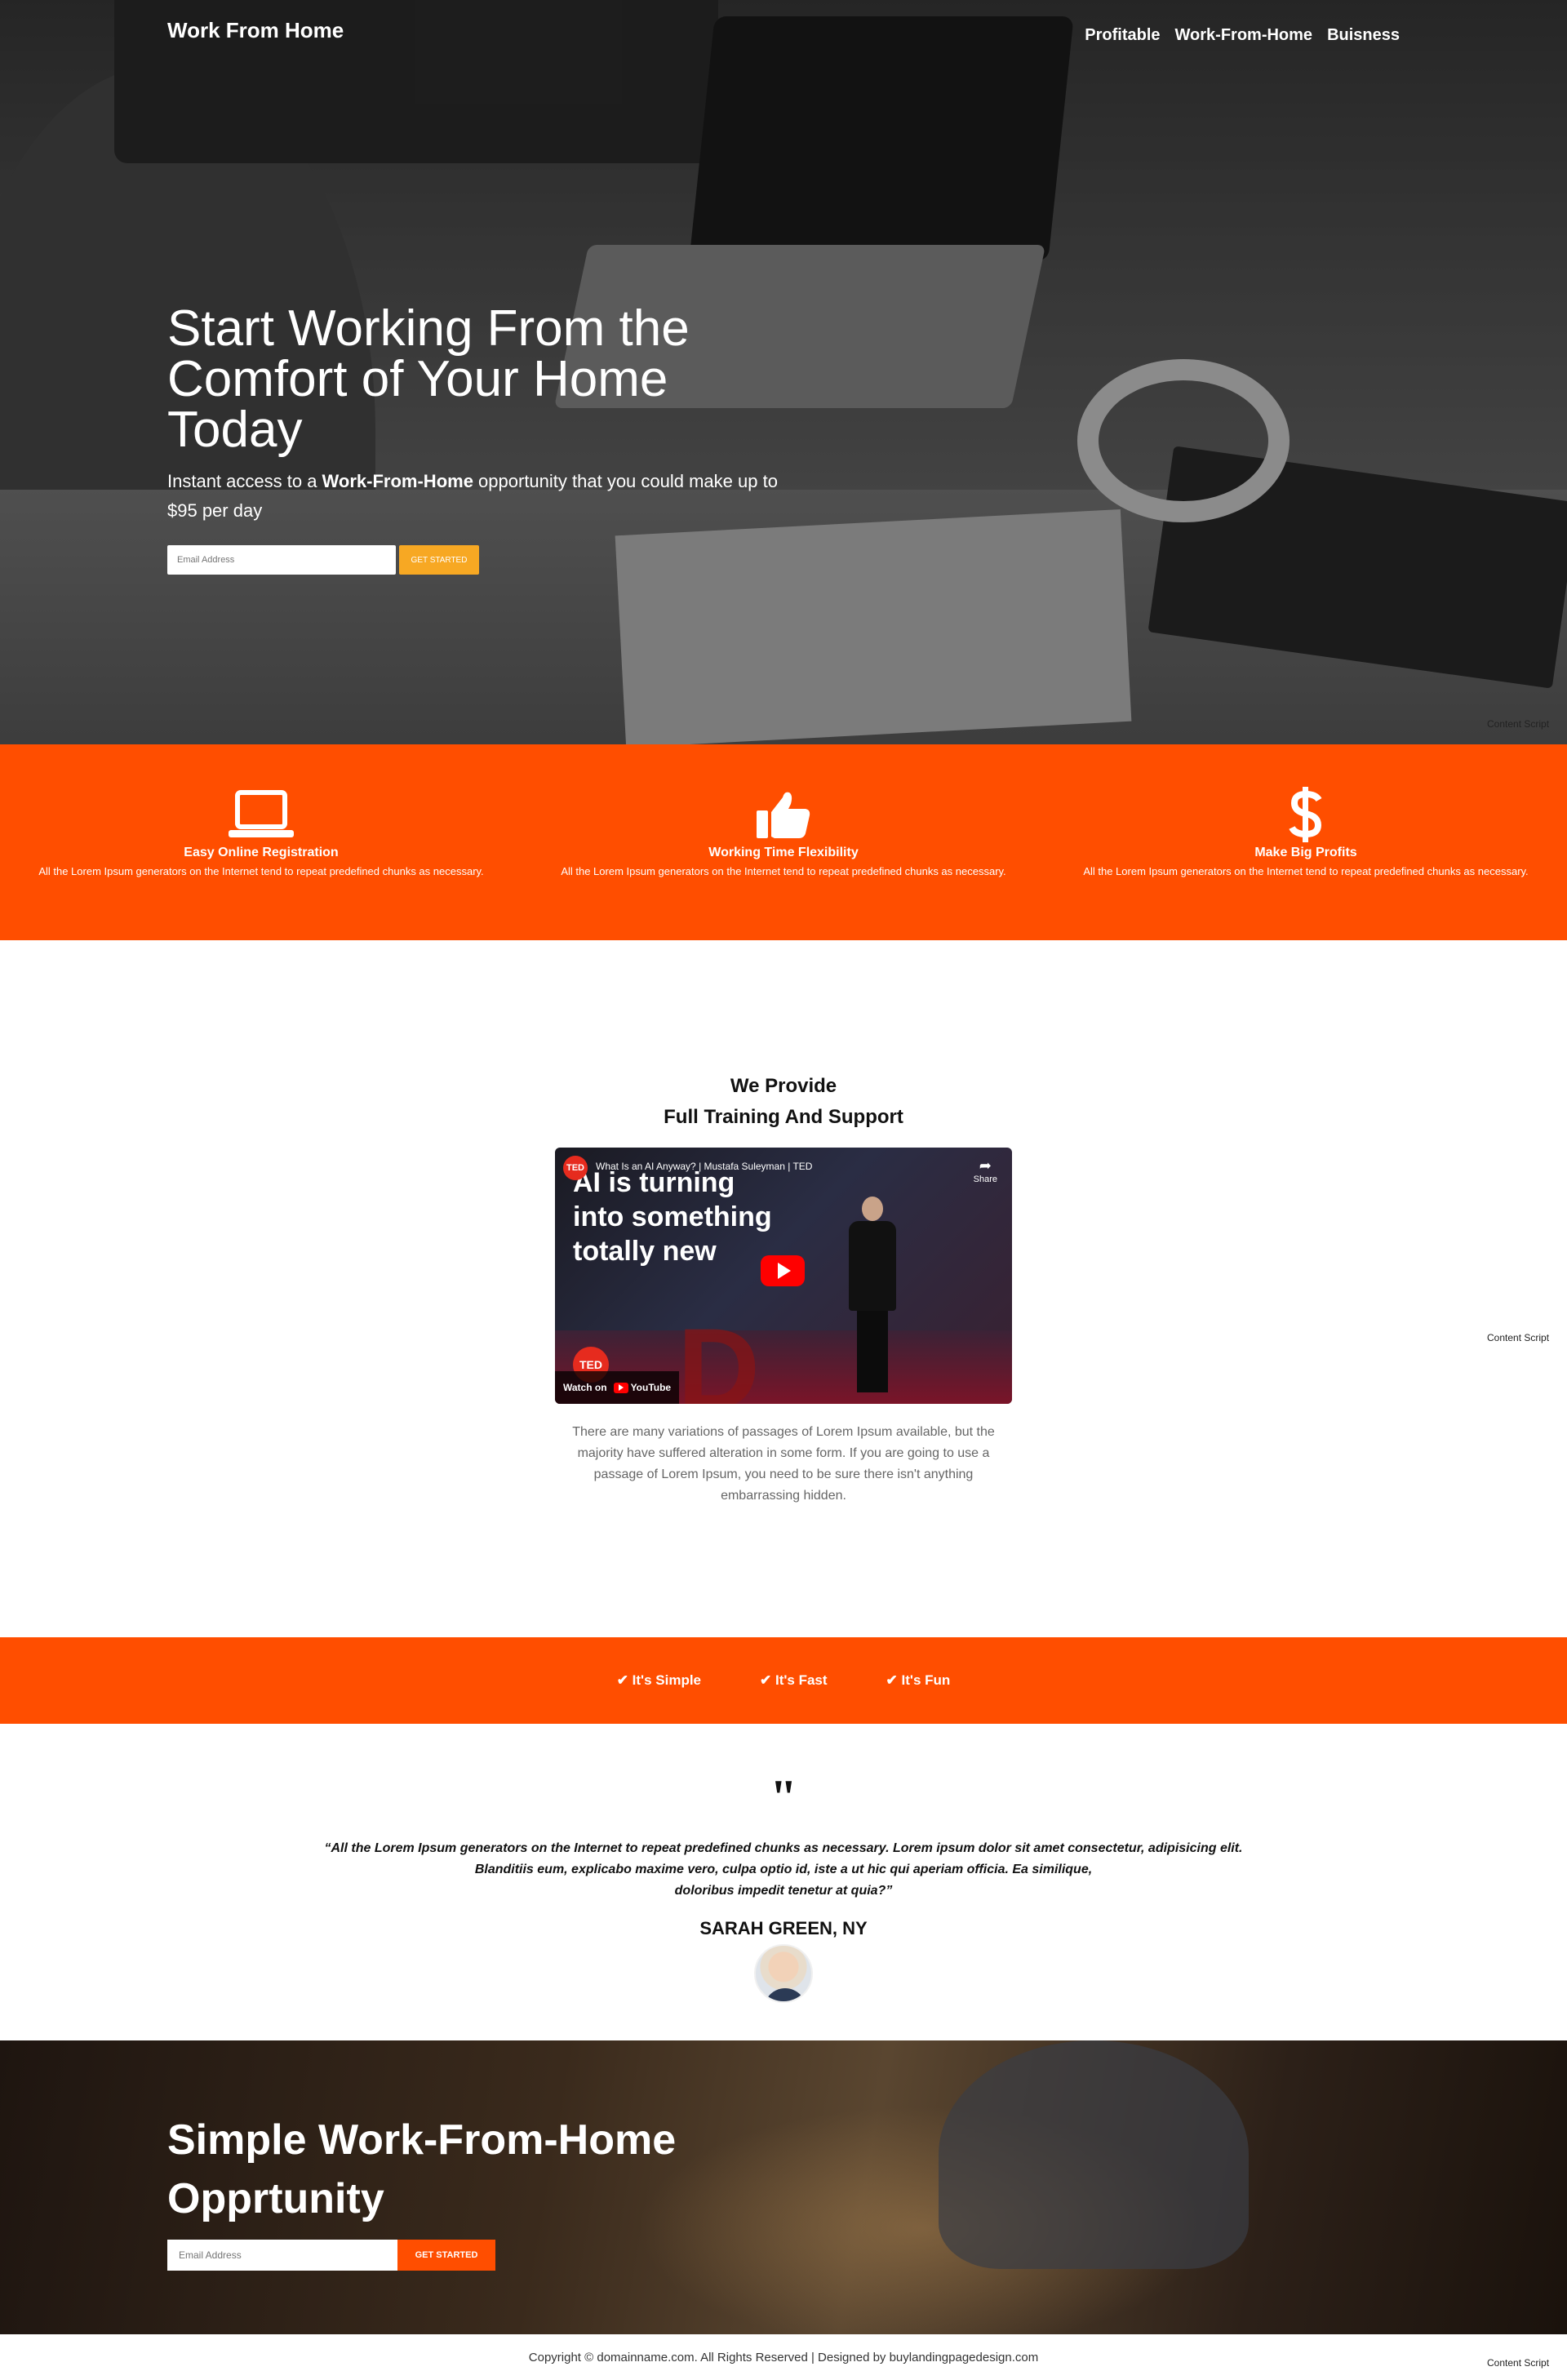 The image size is (1567, 2380). I want to click on hero-subtitle-pre: Instant access to a, so click(244, 481).